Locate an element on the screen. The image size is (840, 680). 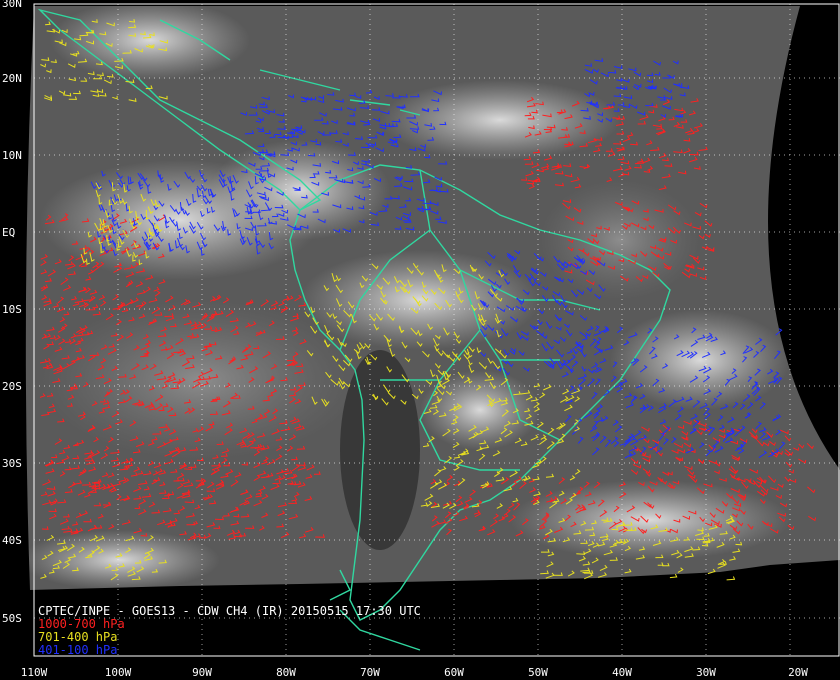
lat-label-30s: 30S is located at coordinates (12, 463).